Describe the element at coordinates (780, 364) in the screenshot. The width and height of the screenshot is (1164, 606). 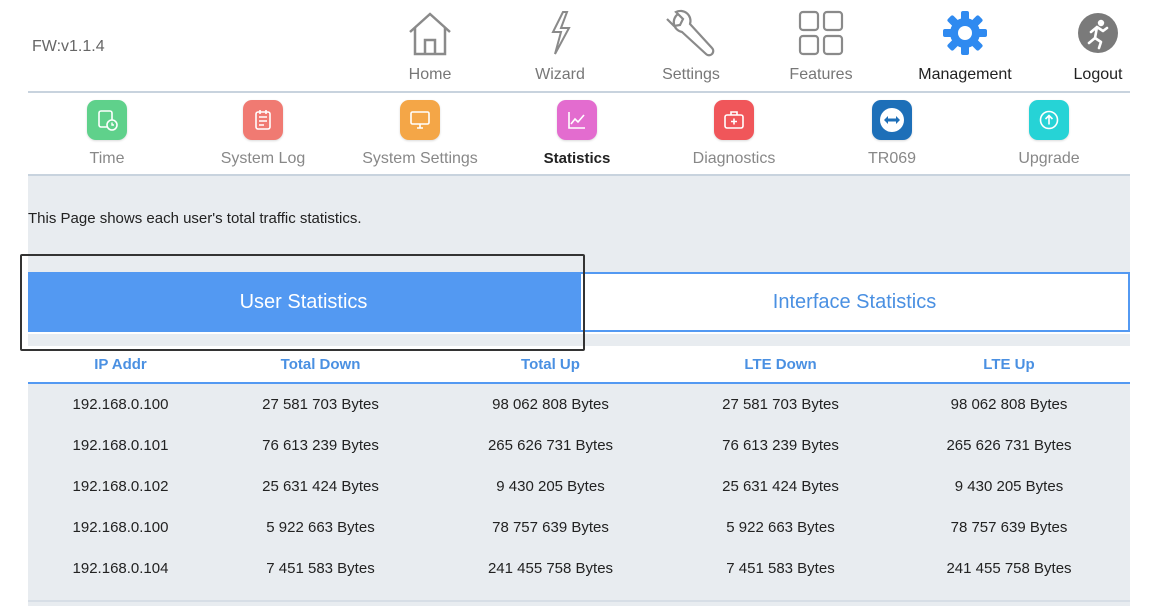
I see `col-lte-down: LTE Down` at that location.